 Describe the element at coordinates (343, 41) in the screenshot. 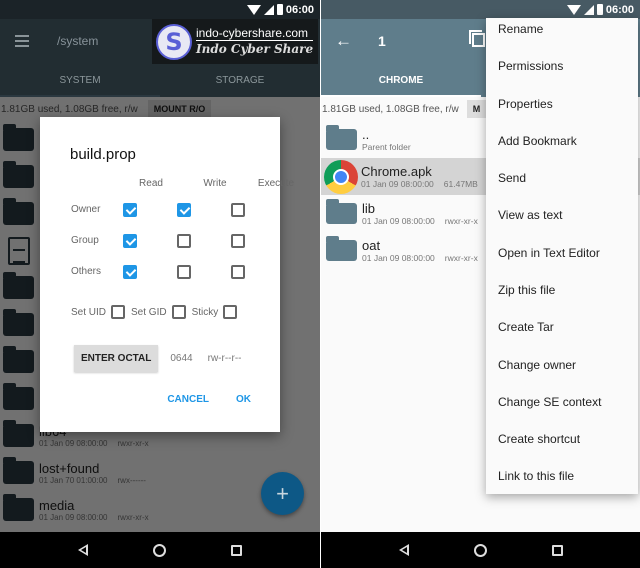

I see `back-arrow-icon: ←` at that location.